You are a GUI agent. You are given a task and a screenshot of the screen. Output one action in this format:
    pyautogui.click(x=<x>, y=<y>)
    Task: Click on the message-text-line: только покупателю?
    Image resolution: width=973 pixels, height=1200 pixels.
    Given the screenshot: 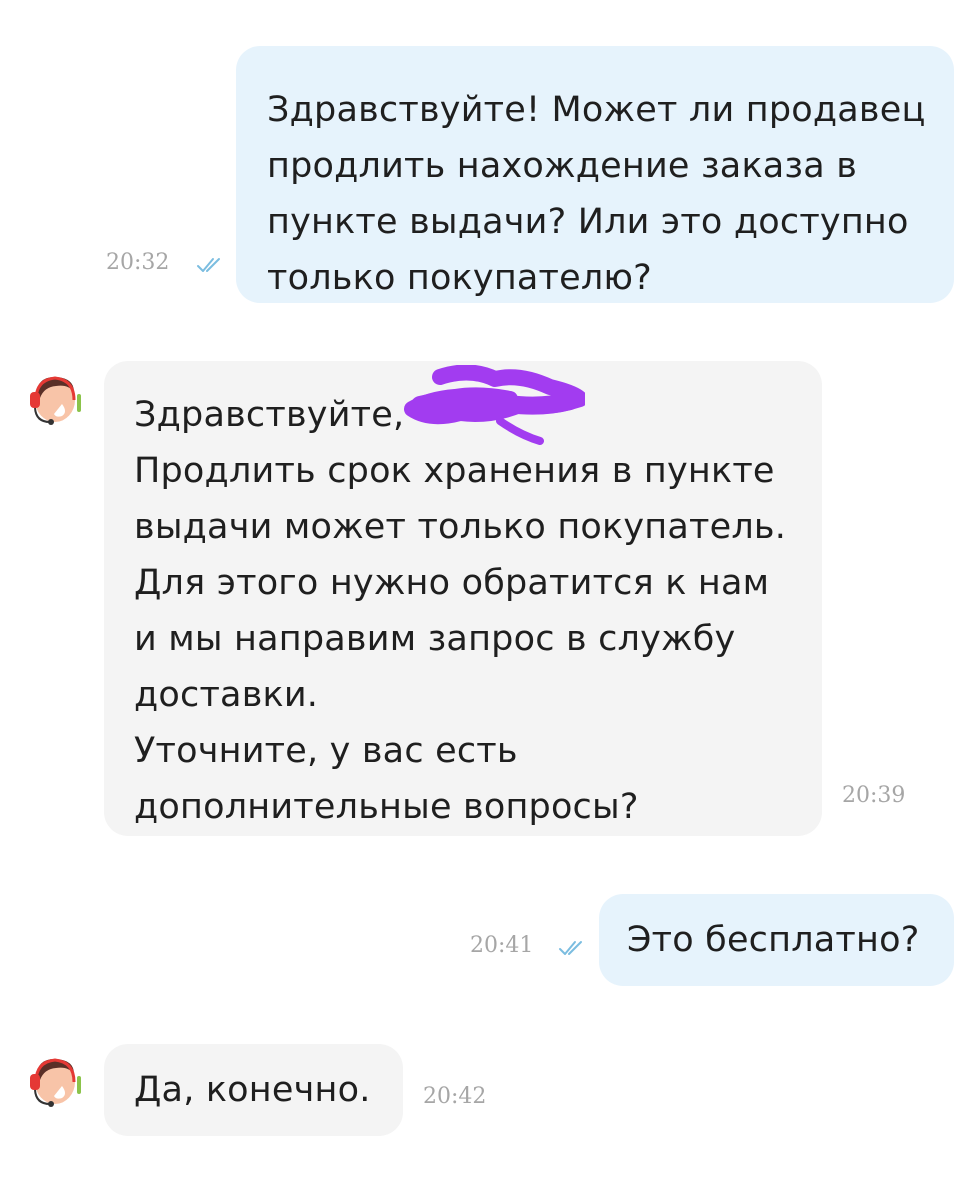 What is the action you would take?
    pyautogui.click(x=459, y=278)
    